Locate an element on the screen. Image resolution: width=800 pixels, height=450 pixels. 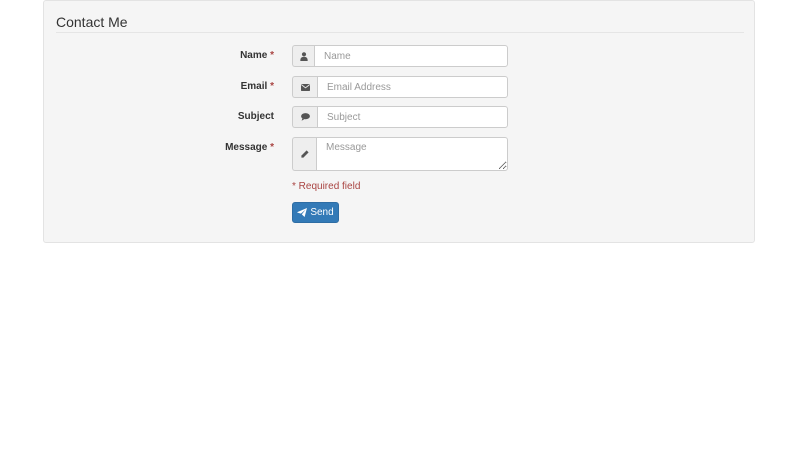
name-label-text: Name is located at coordinates (254, 55).